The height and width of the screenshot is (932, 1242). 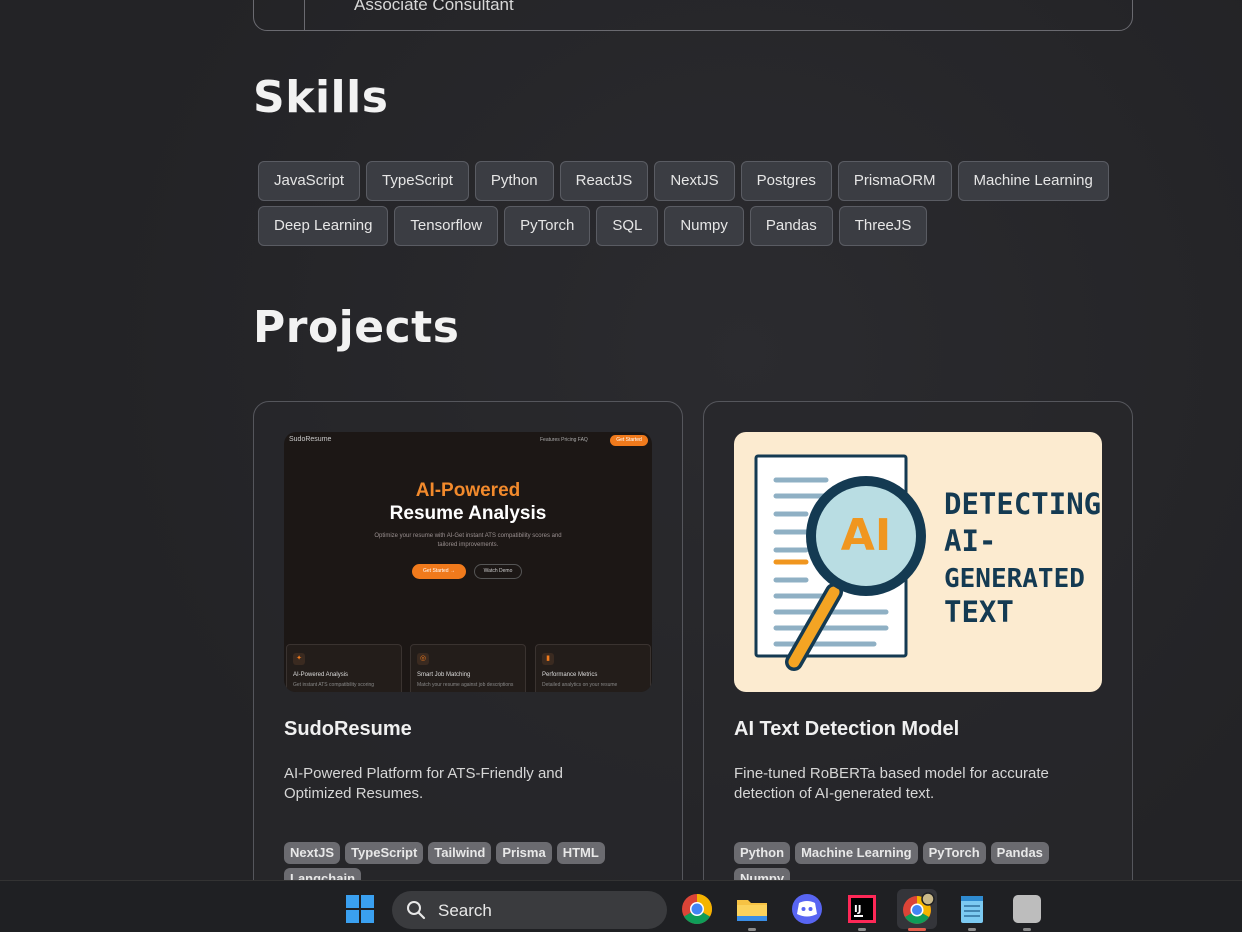 I want to click on skill-chip: PyTorch, so click(x=547, y=226).